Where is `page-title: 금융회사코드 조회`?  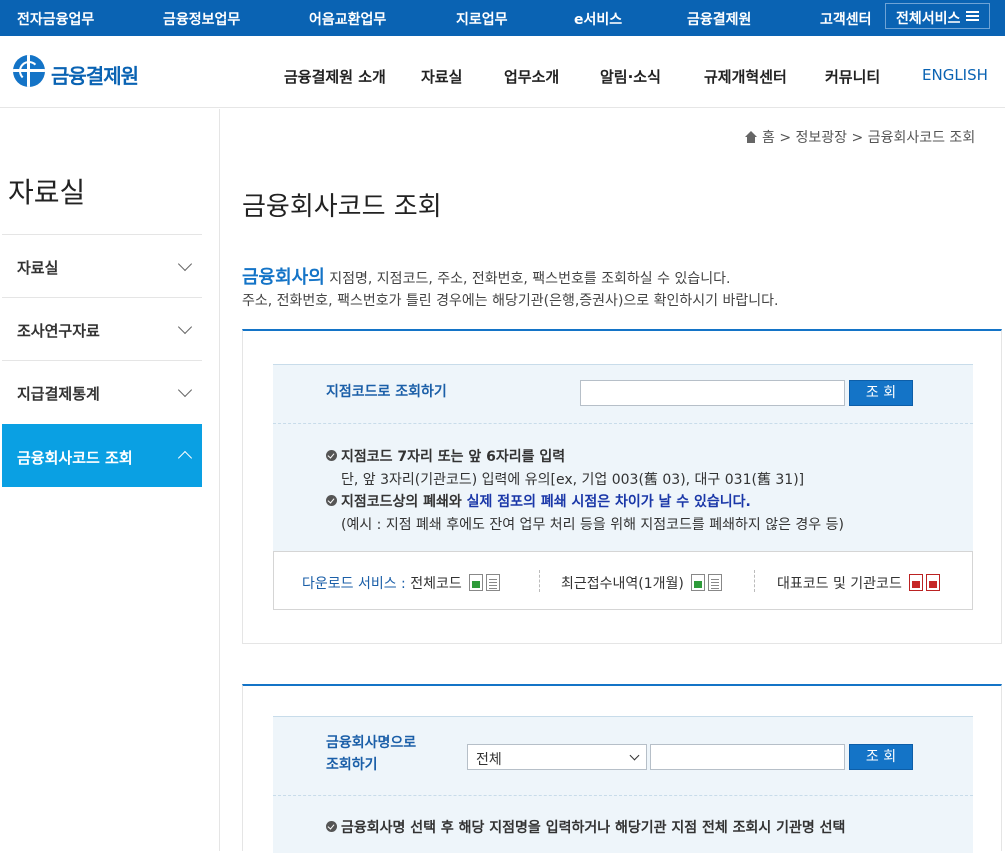
page-title: 금융회사코드 조회 is located at coordinates (342, 207).